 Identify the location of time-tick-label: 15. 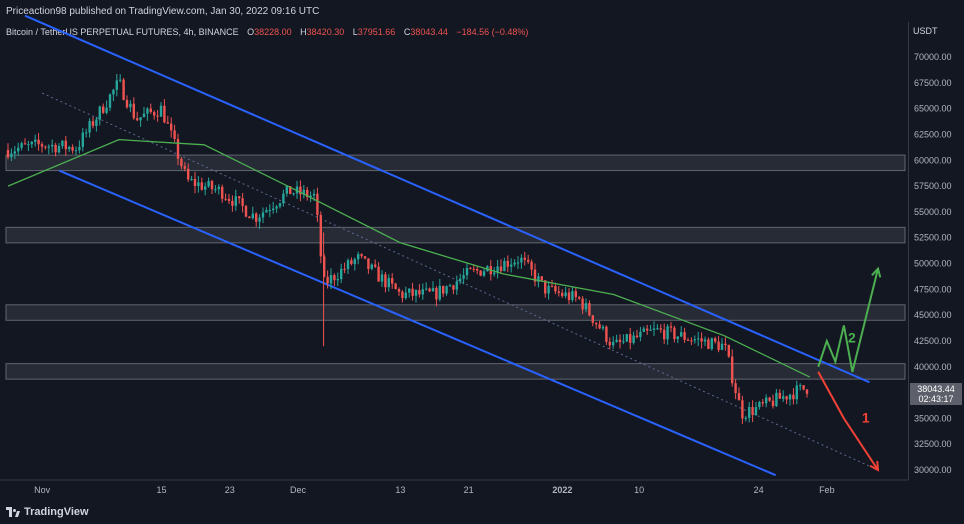
(162, 490).